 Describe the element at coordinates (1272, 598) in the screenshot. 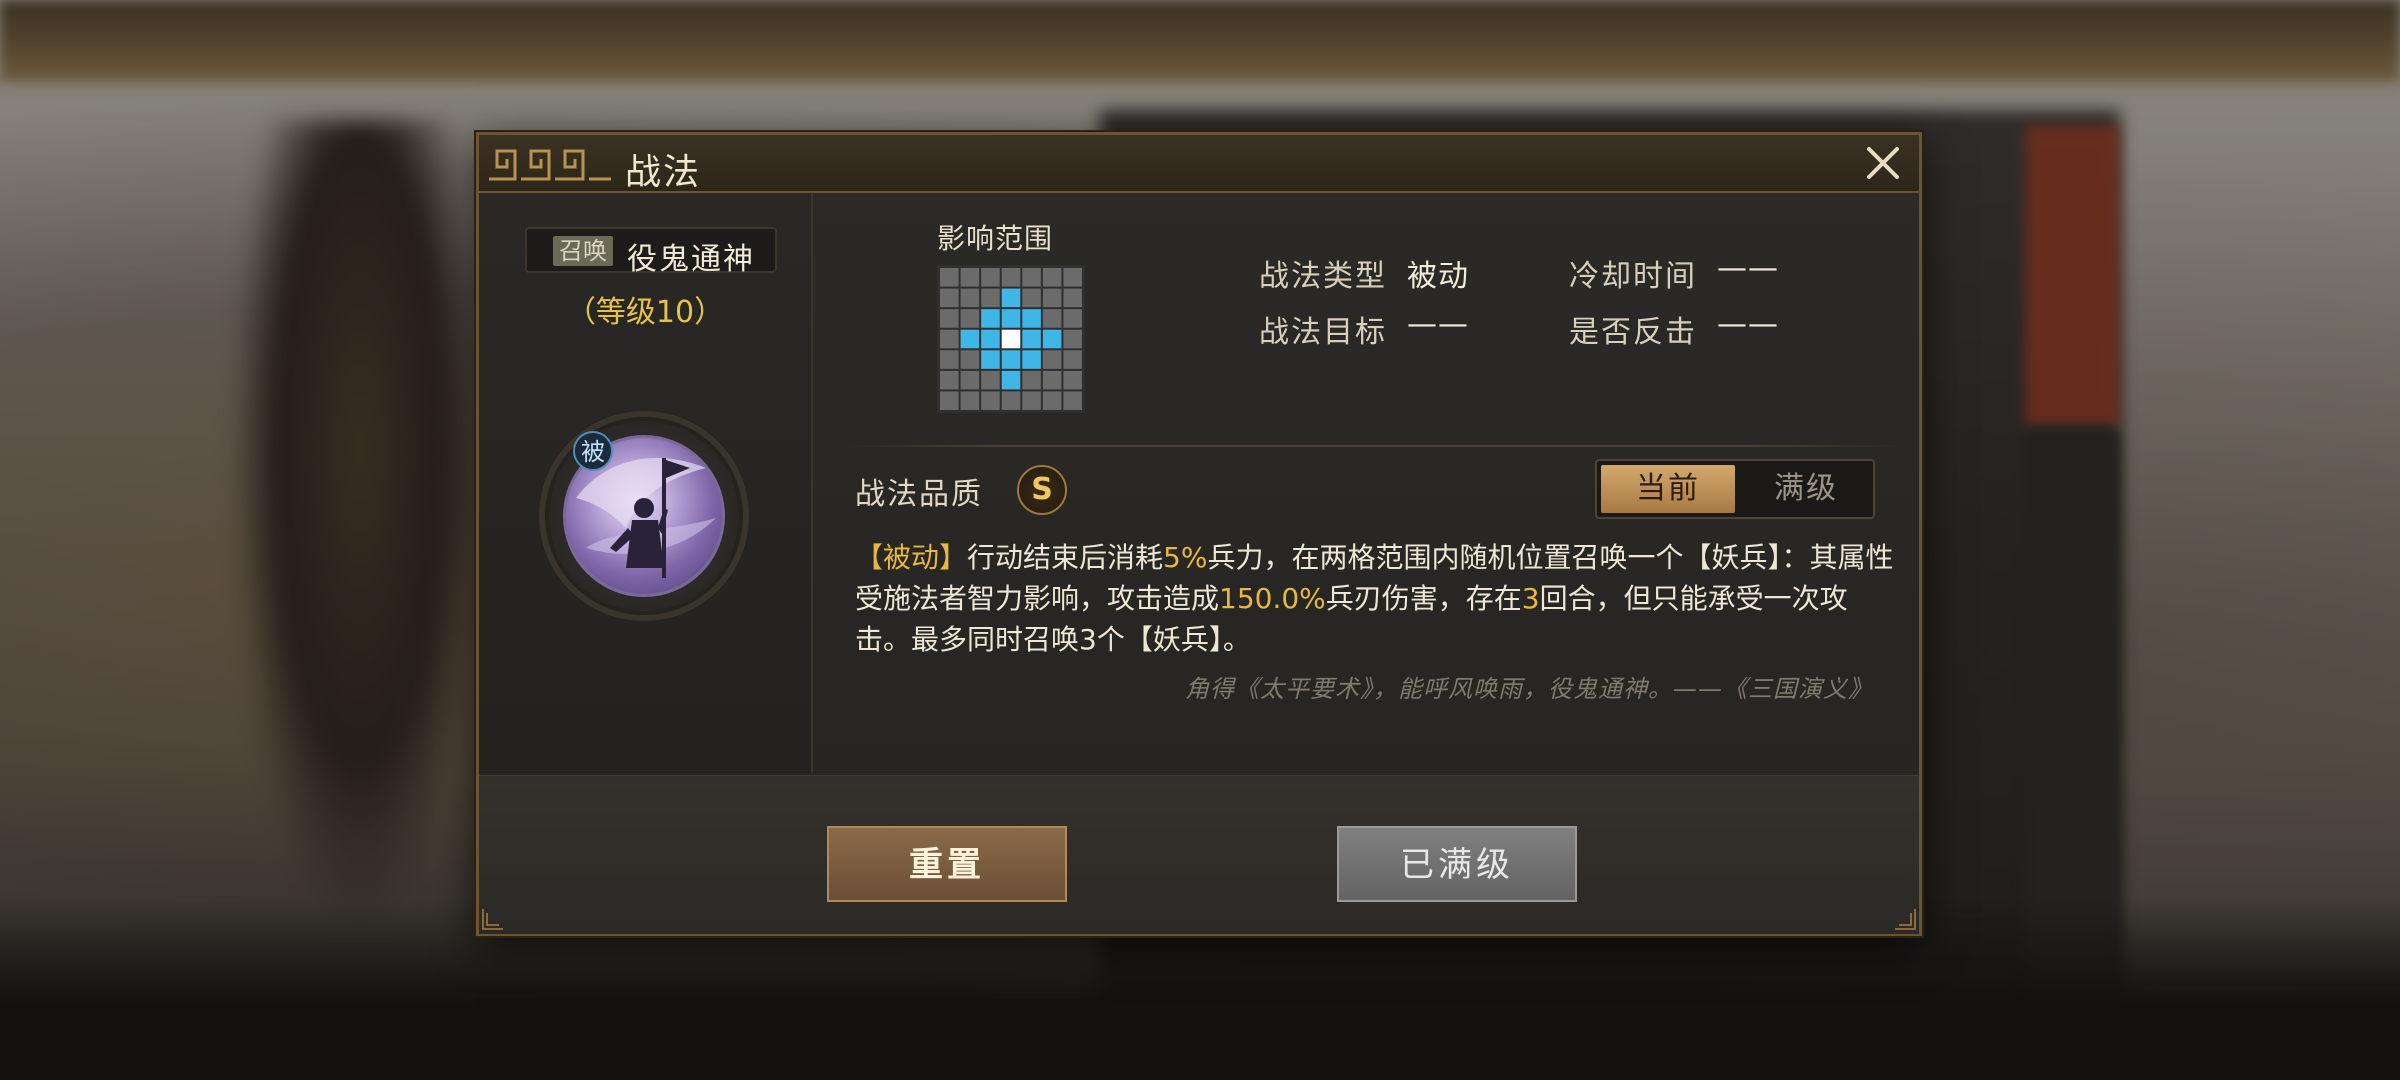

I see `desc-value-damage: 150.0%` at that location.